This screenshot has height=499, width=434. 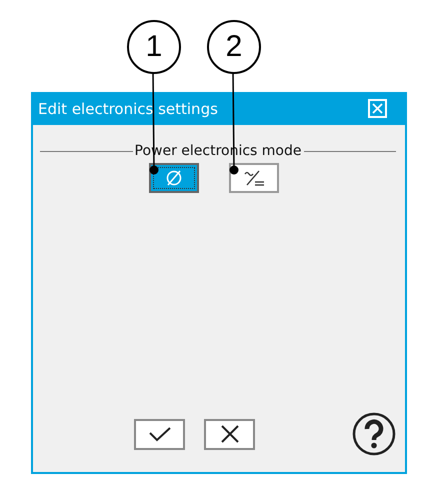 I want to click on callout-marker: 1, so click(x=154, y=47).